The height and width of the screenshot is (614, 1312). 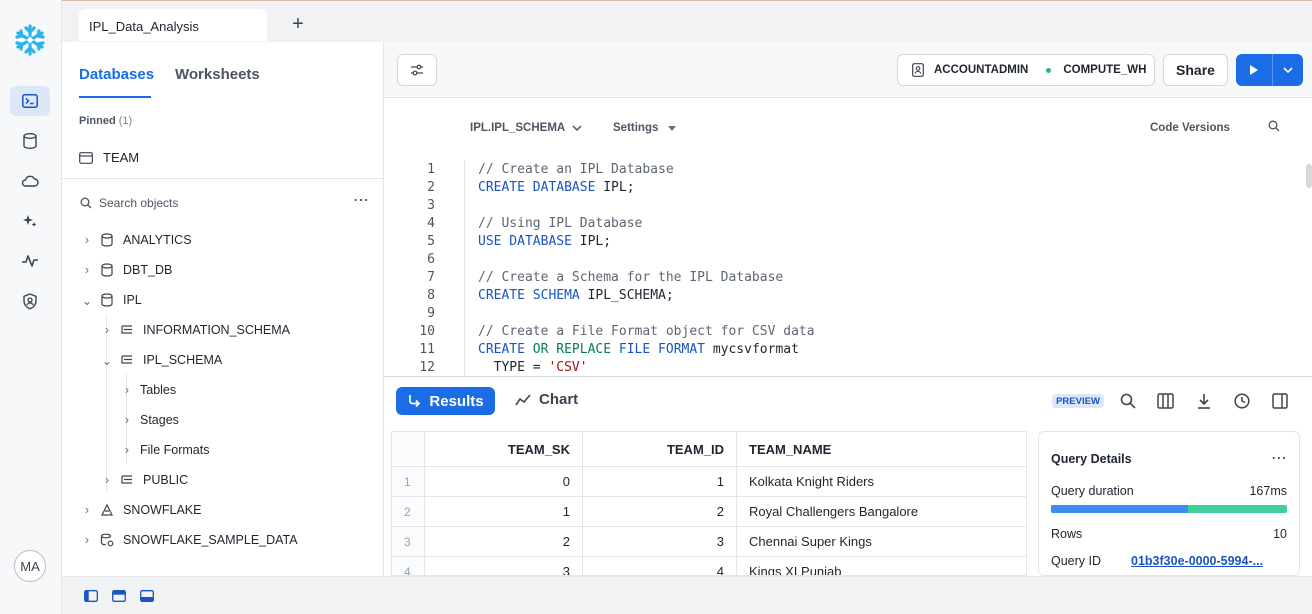 I want to click on tree-item-tables: › Tables, so click(x=149, y=390).